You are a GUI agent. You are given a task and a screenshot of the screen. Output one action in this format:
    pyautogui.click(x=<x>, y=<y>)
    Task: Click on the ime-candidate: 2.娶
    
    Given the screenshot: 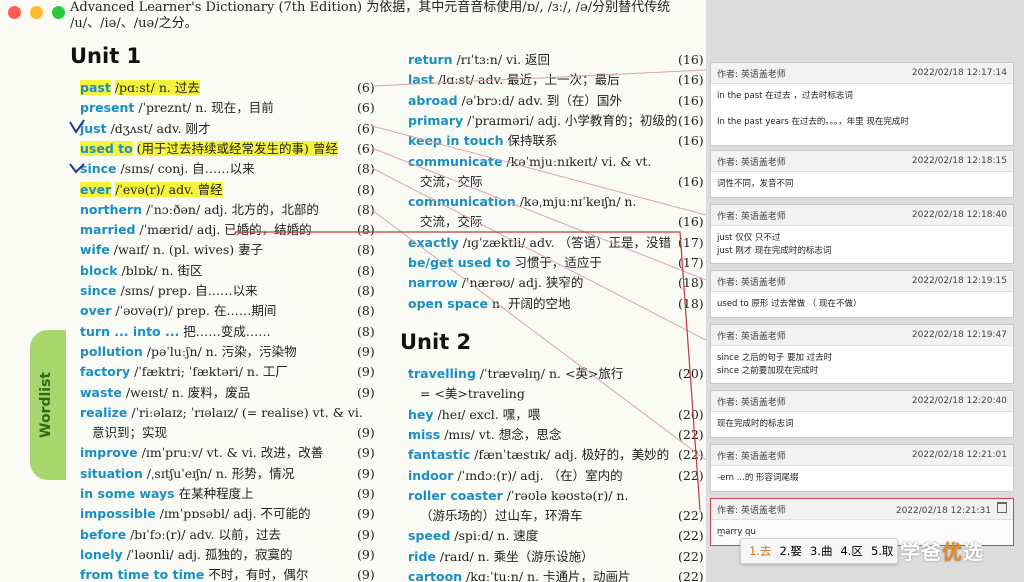 What is the action you would take?
    pyautogui.click(x=790, y=551)
    